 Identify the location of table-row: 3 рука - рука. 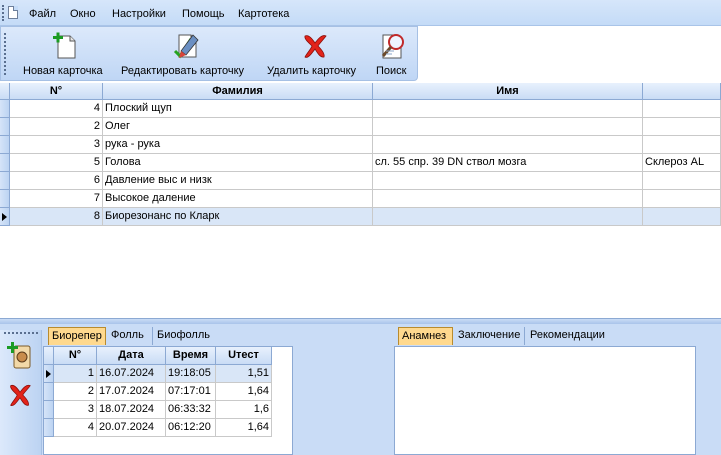
(360, 145).